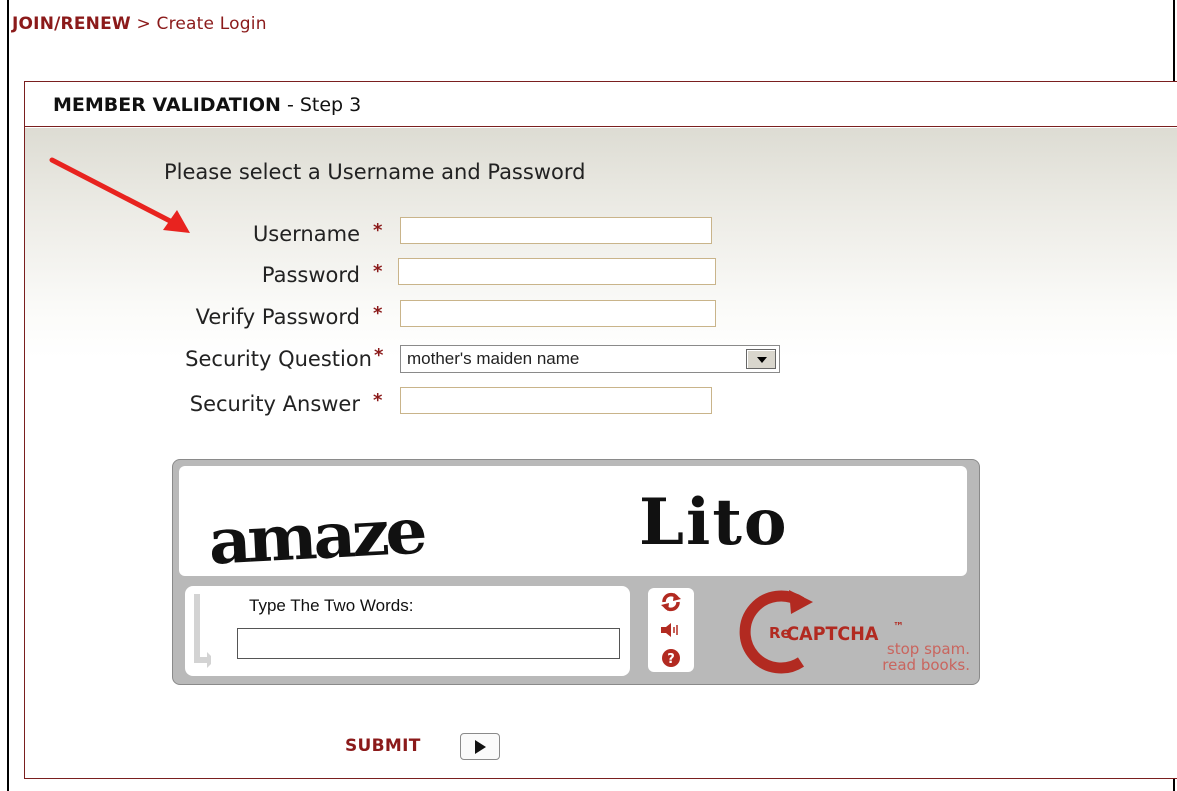  What do you see at coordinates (277, 317) in the screenshot?
I see `verify-password-label: Verify Password` at bounding box center [277, 317].